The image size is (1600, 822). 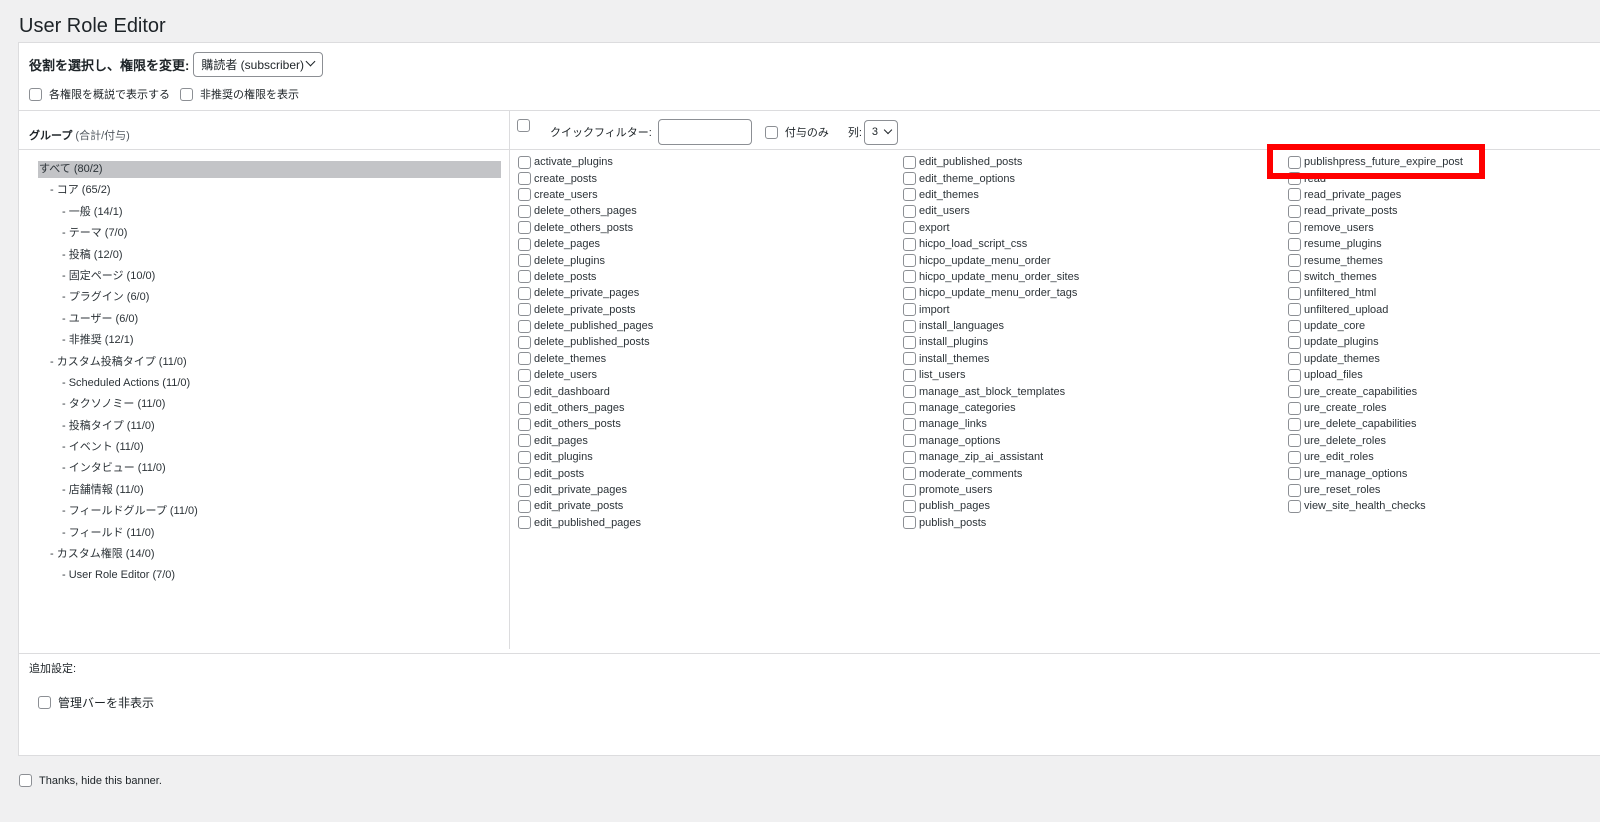 I want to click on capability-item: ure_manage_options, so click(x=1375, y=473).